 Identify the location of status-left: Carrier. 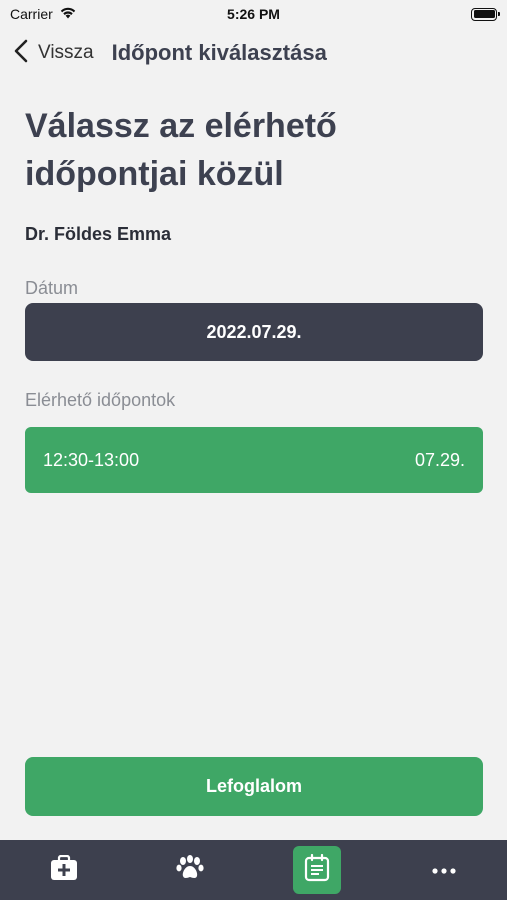
(43, 14).